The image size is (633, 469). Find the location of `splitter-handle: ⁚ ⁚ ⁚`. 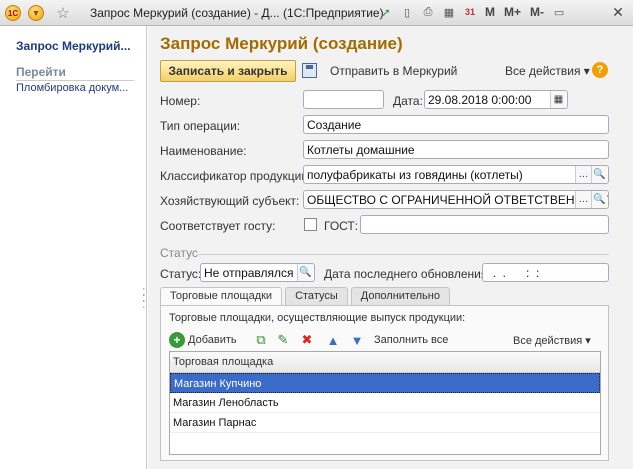

splitter-handle: ⁚ ⁚ ⁚ is located at coordinates (144, 299).